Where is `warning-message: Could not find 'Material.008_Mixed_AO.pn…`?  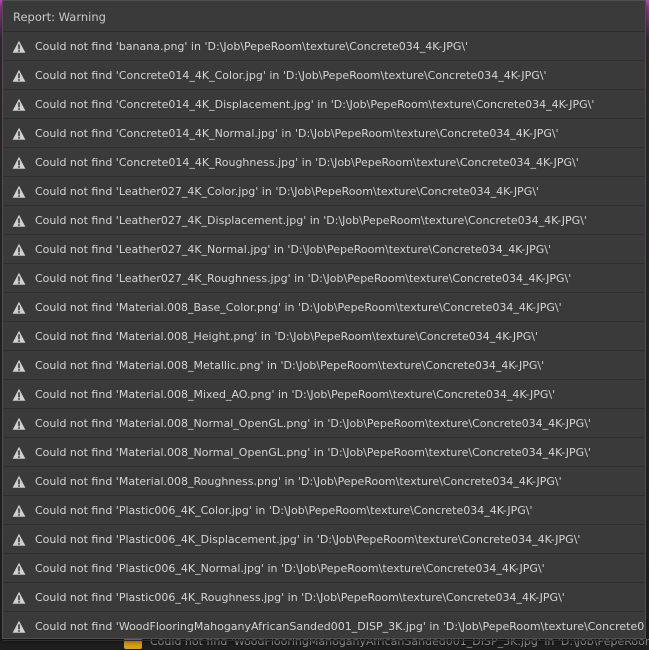 warning-message: Could not find 'Material.008_Mixed_AO.pn… is located at coordinates (295, 394).